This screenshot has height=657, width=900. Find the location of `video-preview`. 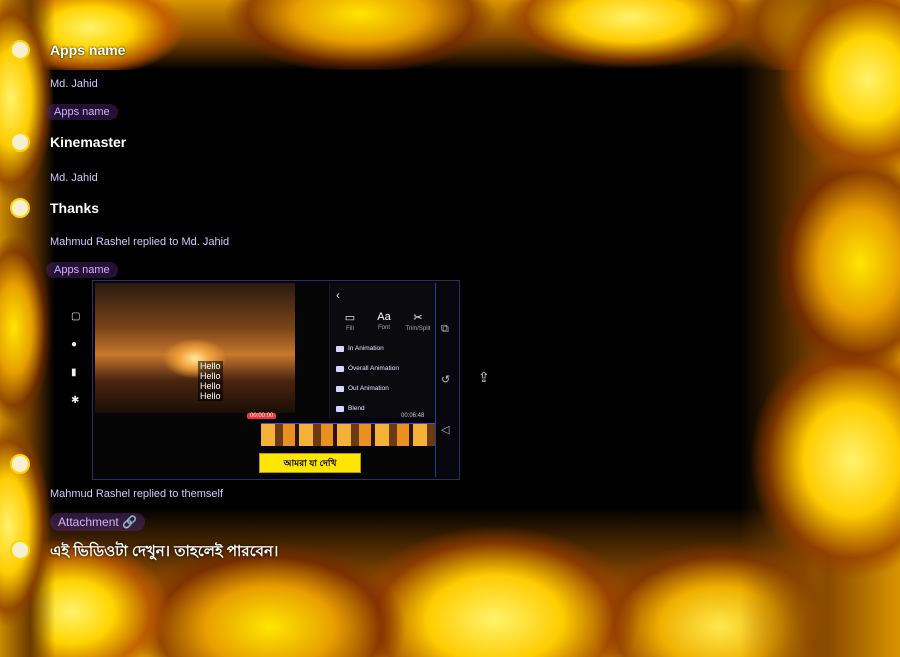

video-preview is located at coordinates (195, 348).